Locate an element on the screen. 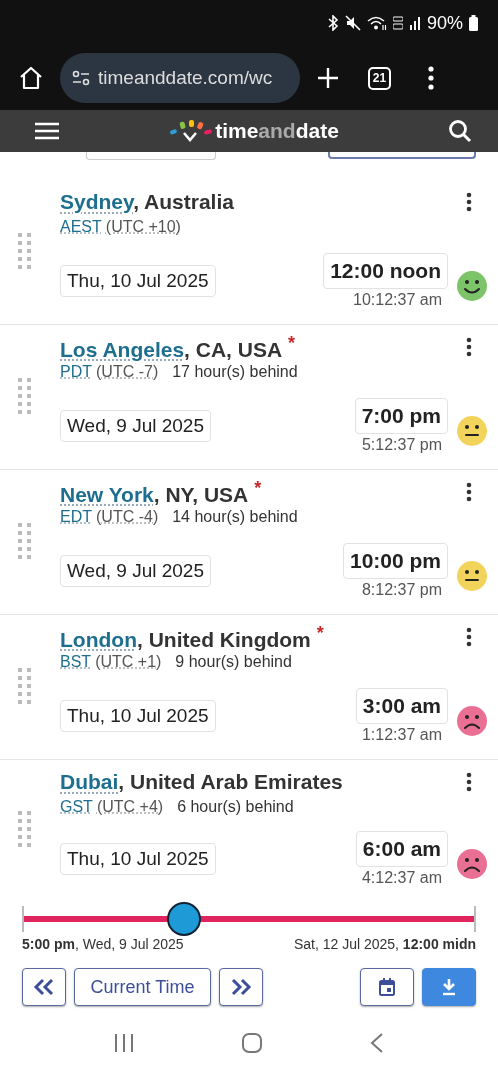 The image size is (498, 1080). utc-offset: (UTC +10) is located at coordinates (143, 227).